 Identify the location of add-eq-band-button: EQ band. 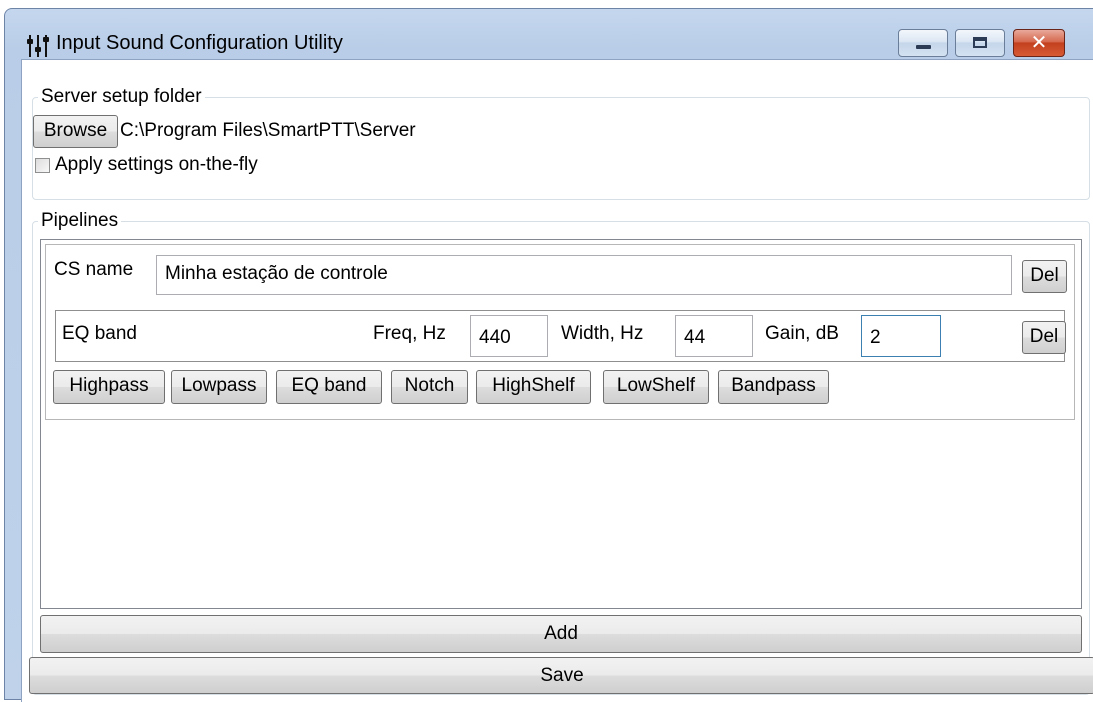
(329, 387).